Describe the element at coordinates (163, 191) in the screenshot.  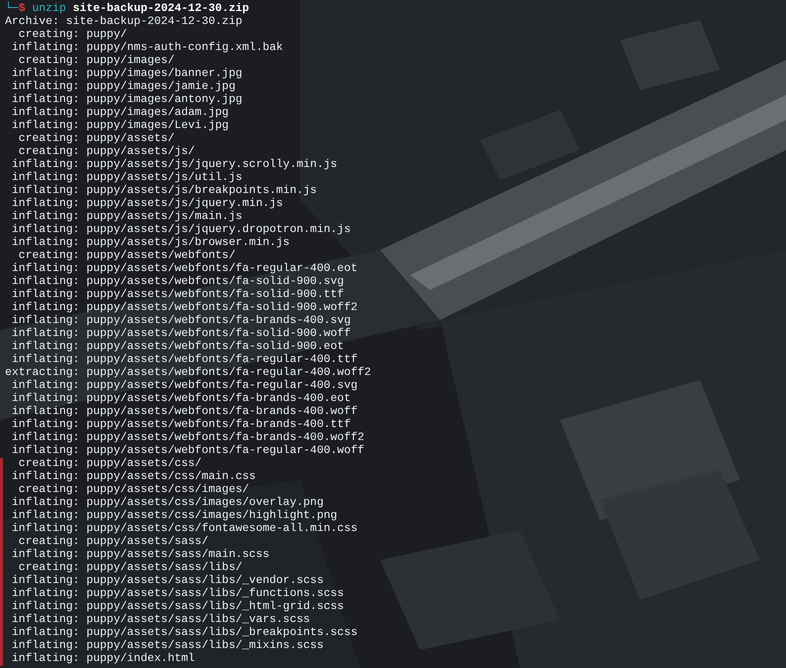
I see `output-line: inflating: puppy/assets/js/breakpoints.min.js` at that location.